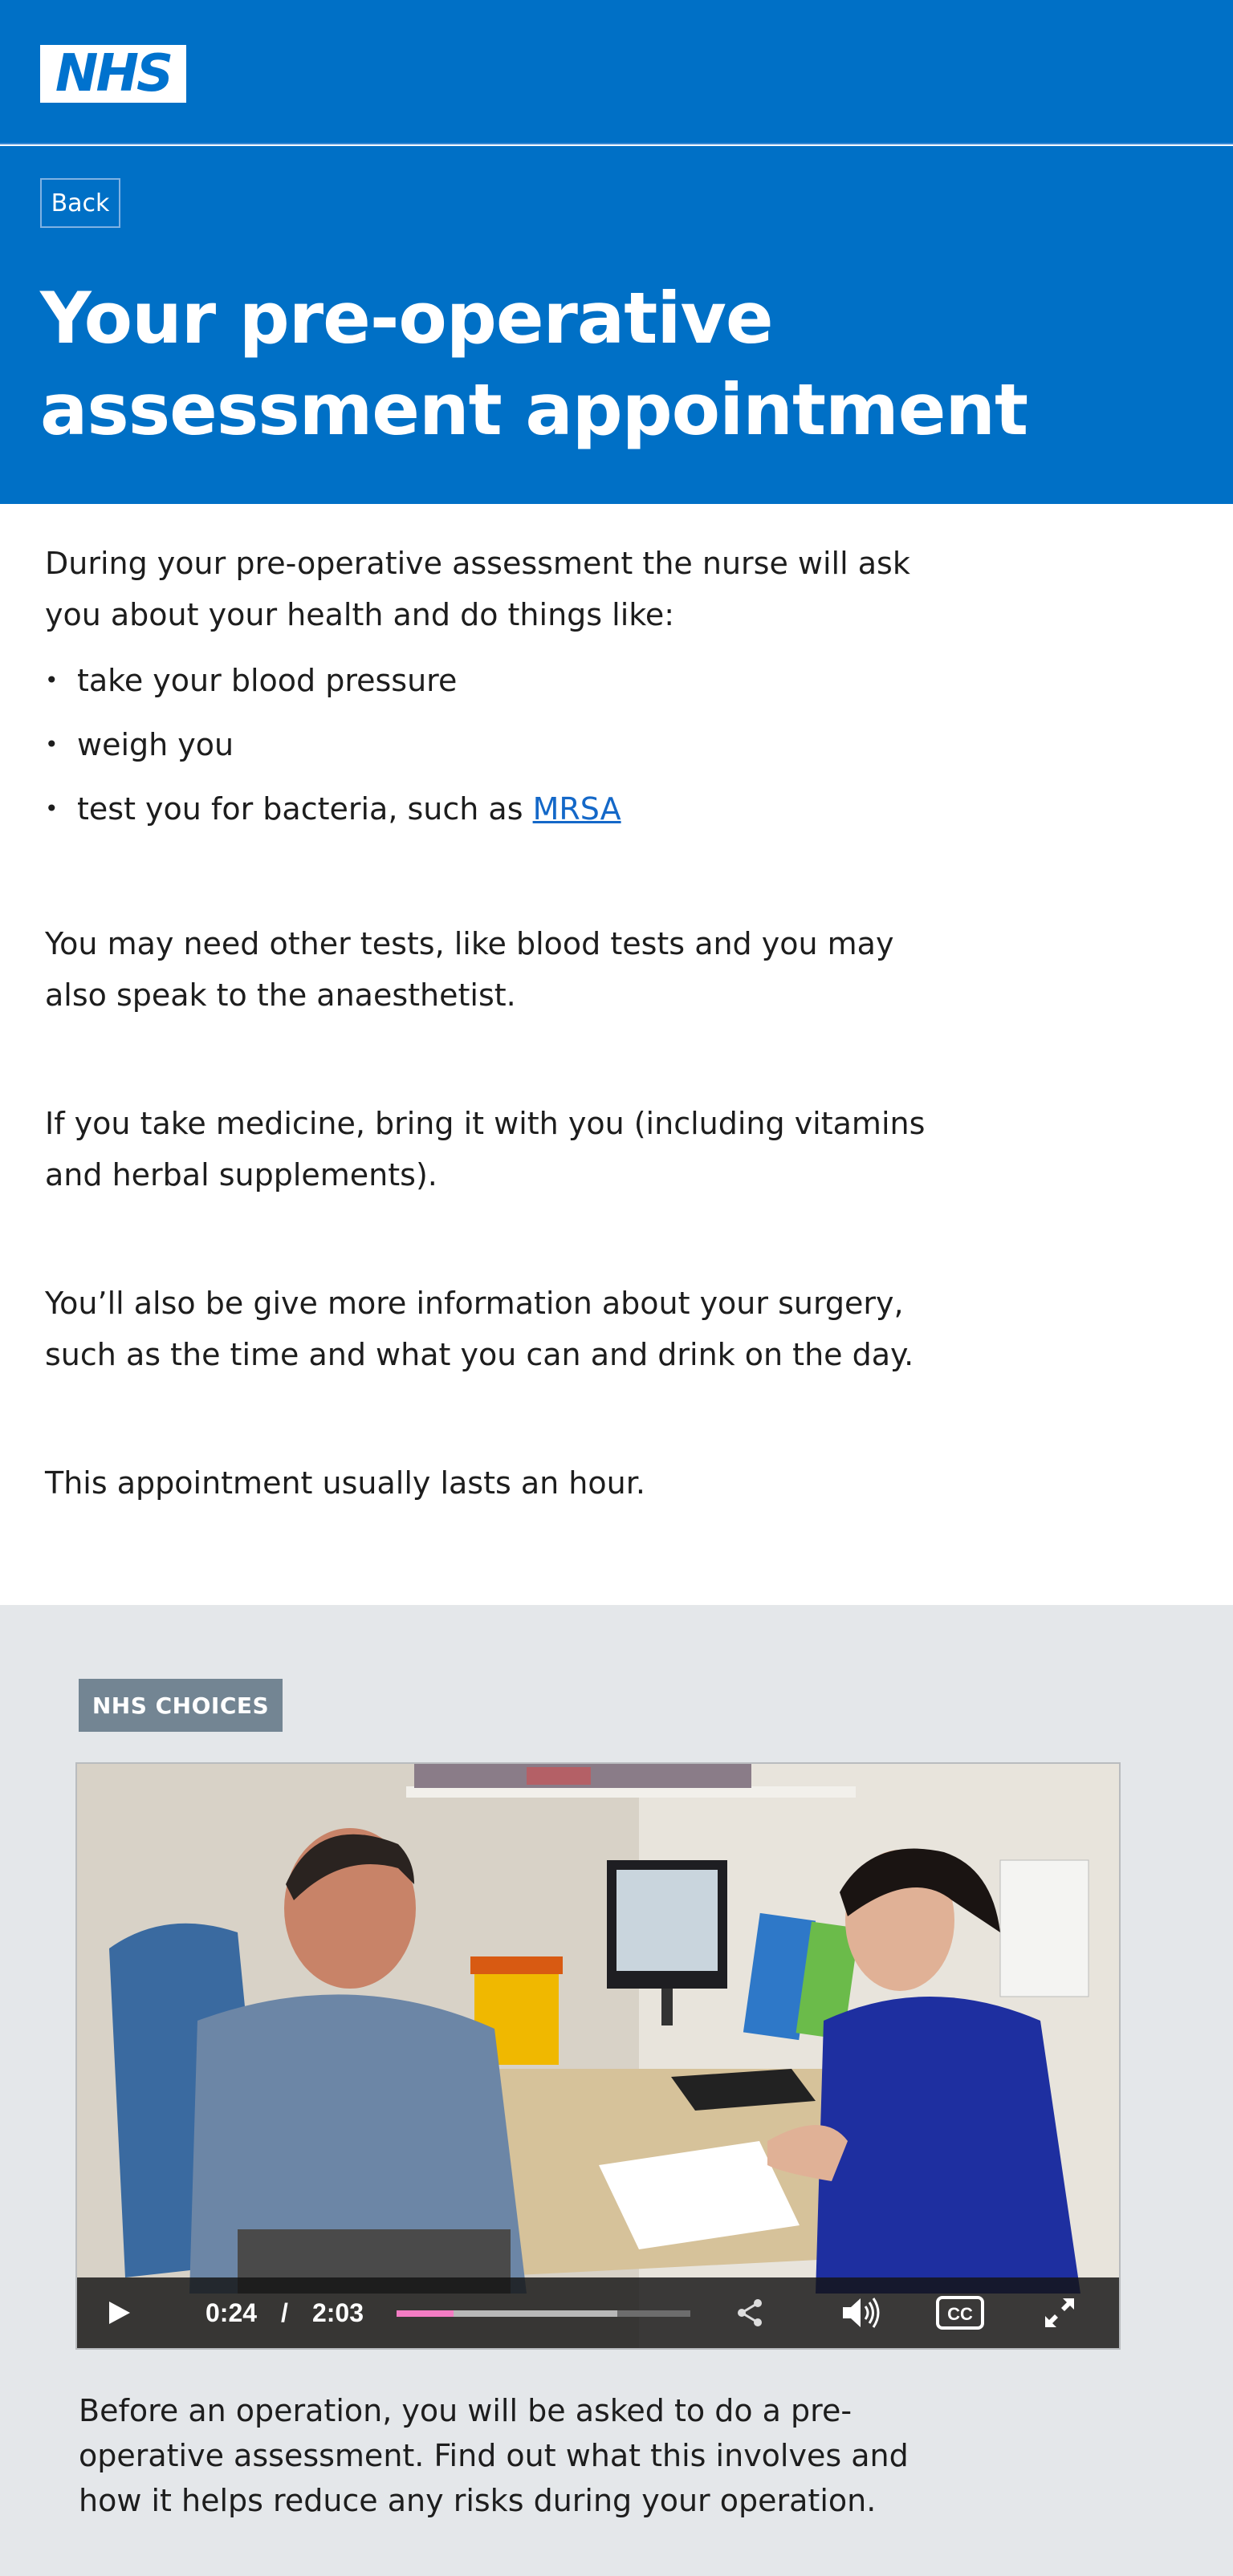  I want to click on list-item-text: weigh you, so click(156, 744).